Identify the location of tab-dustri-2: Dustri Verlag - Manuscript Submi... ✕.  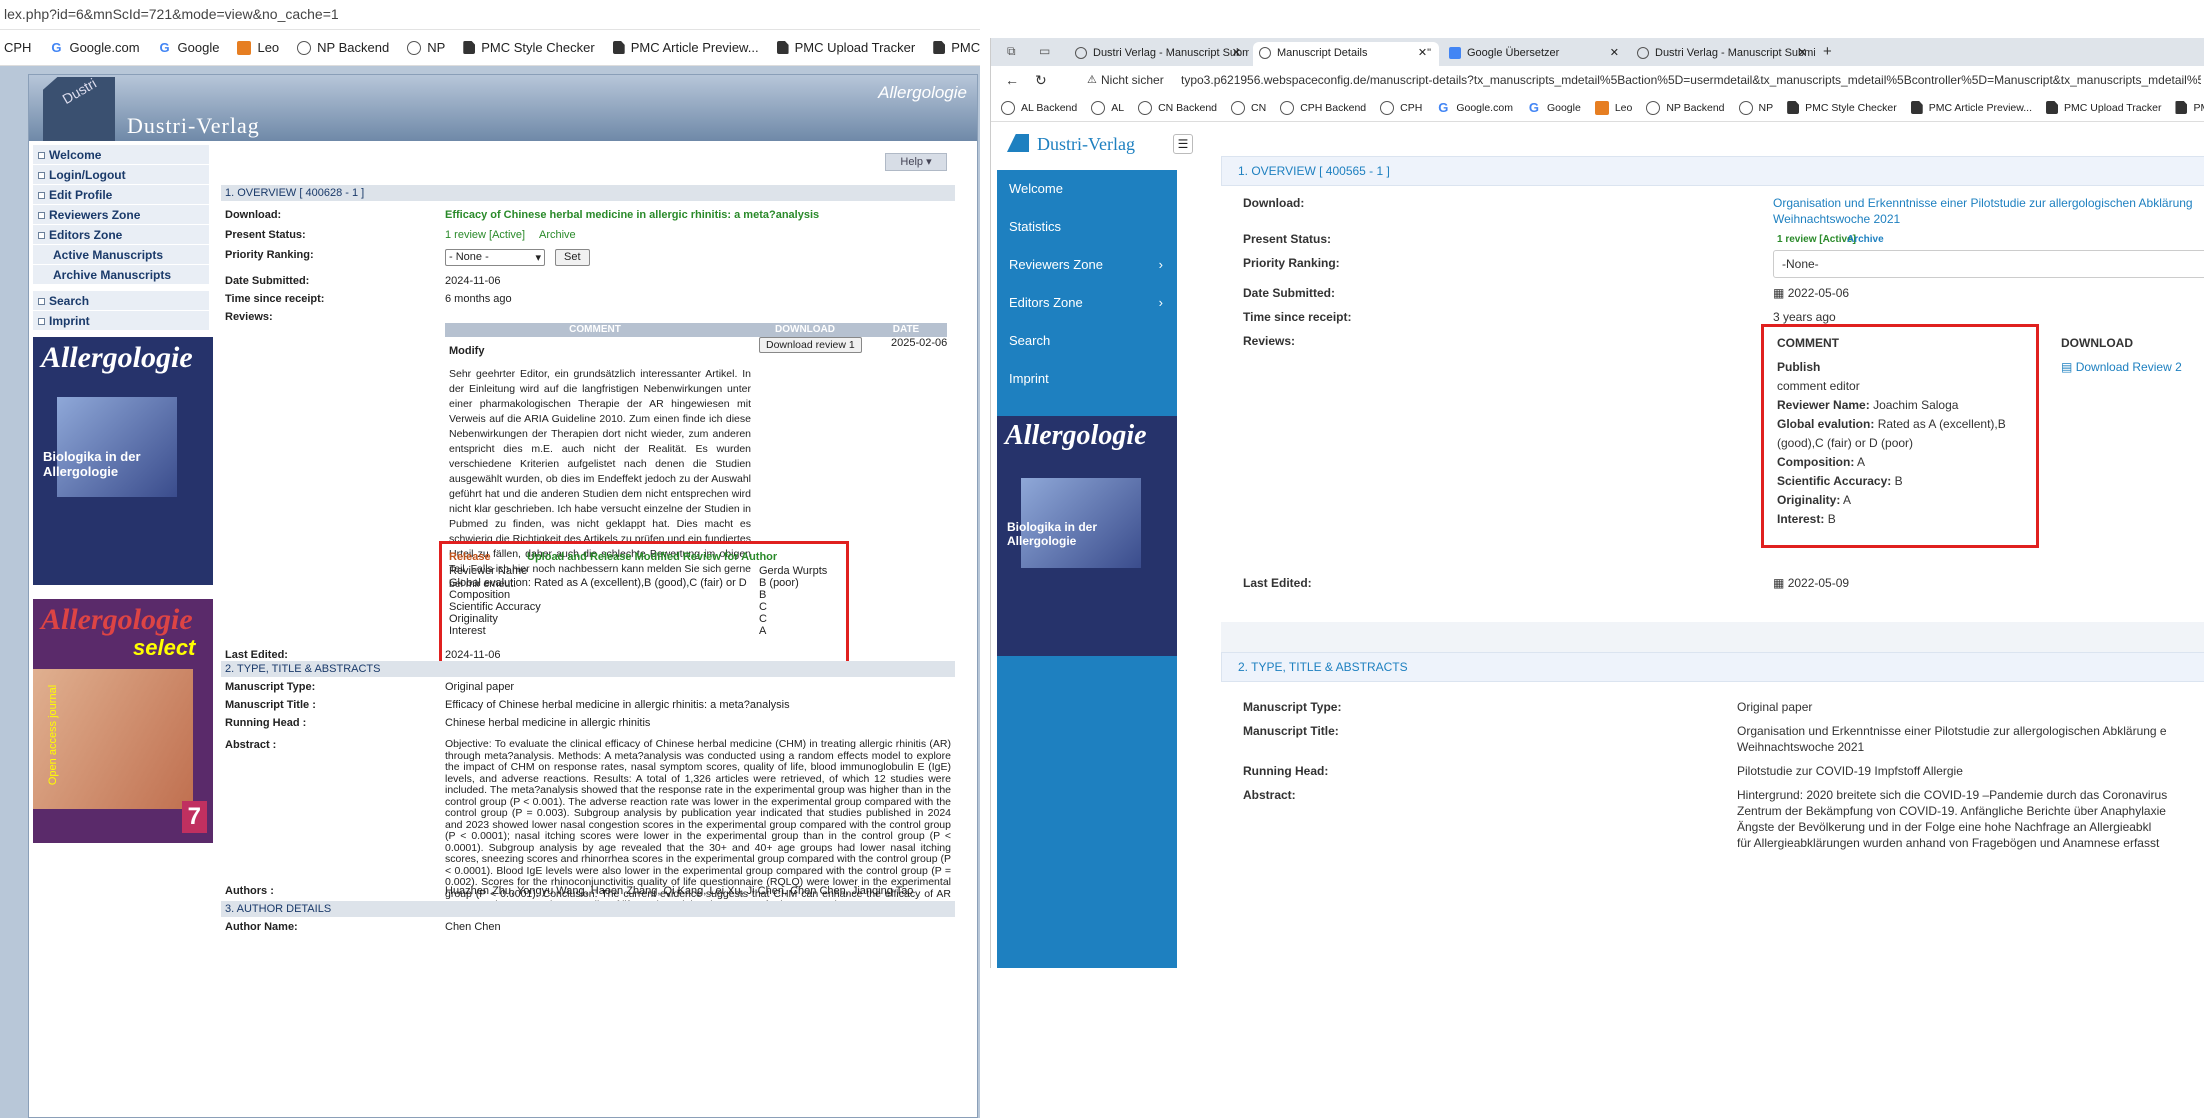
(1723, 54).